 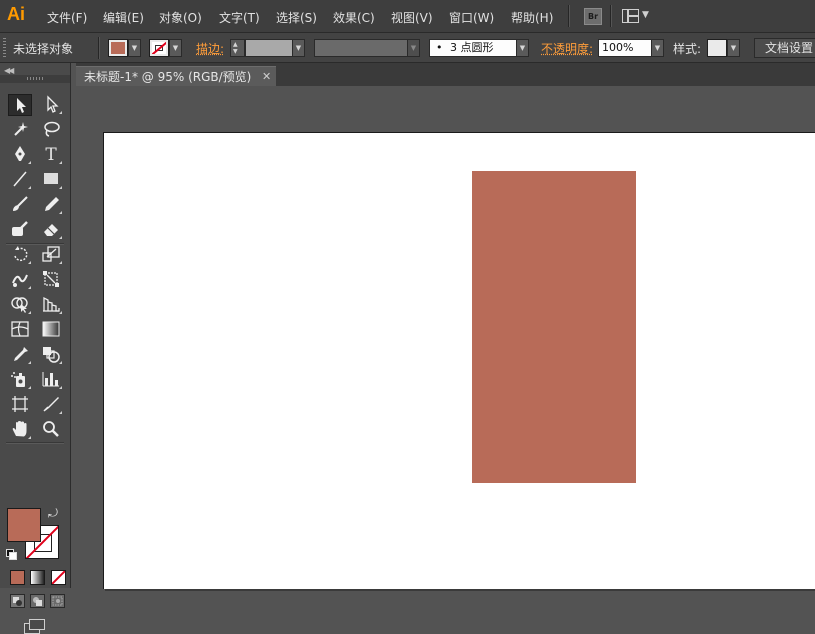 What do you see at coordinates (51, 355) in the screenshot?
I see `blend-tool` at bounding box center [51, 355].